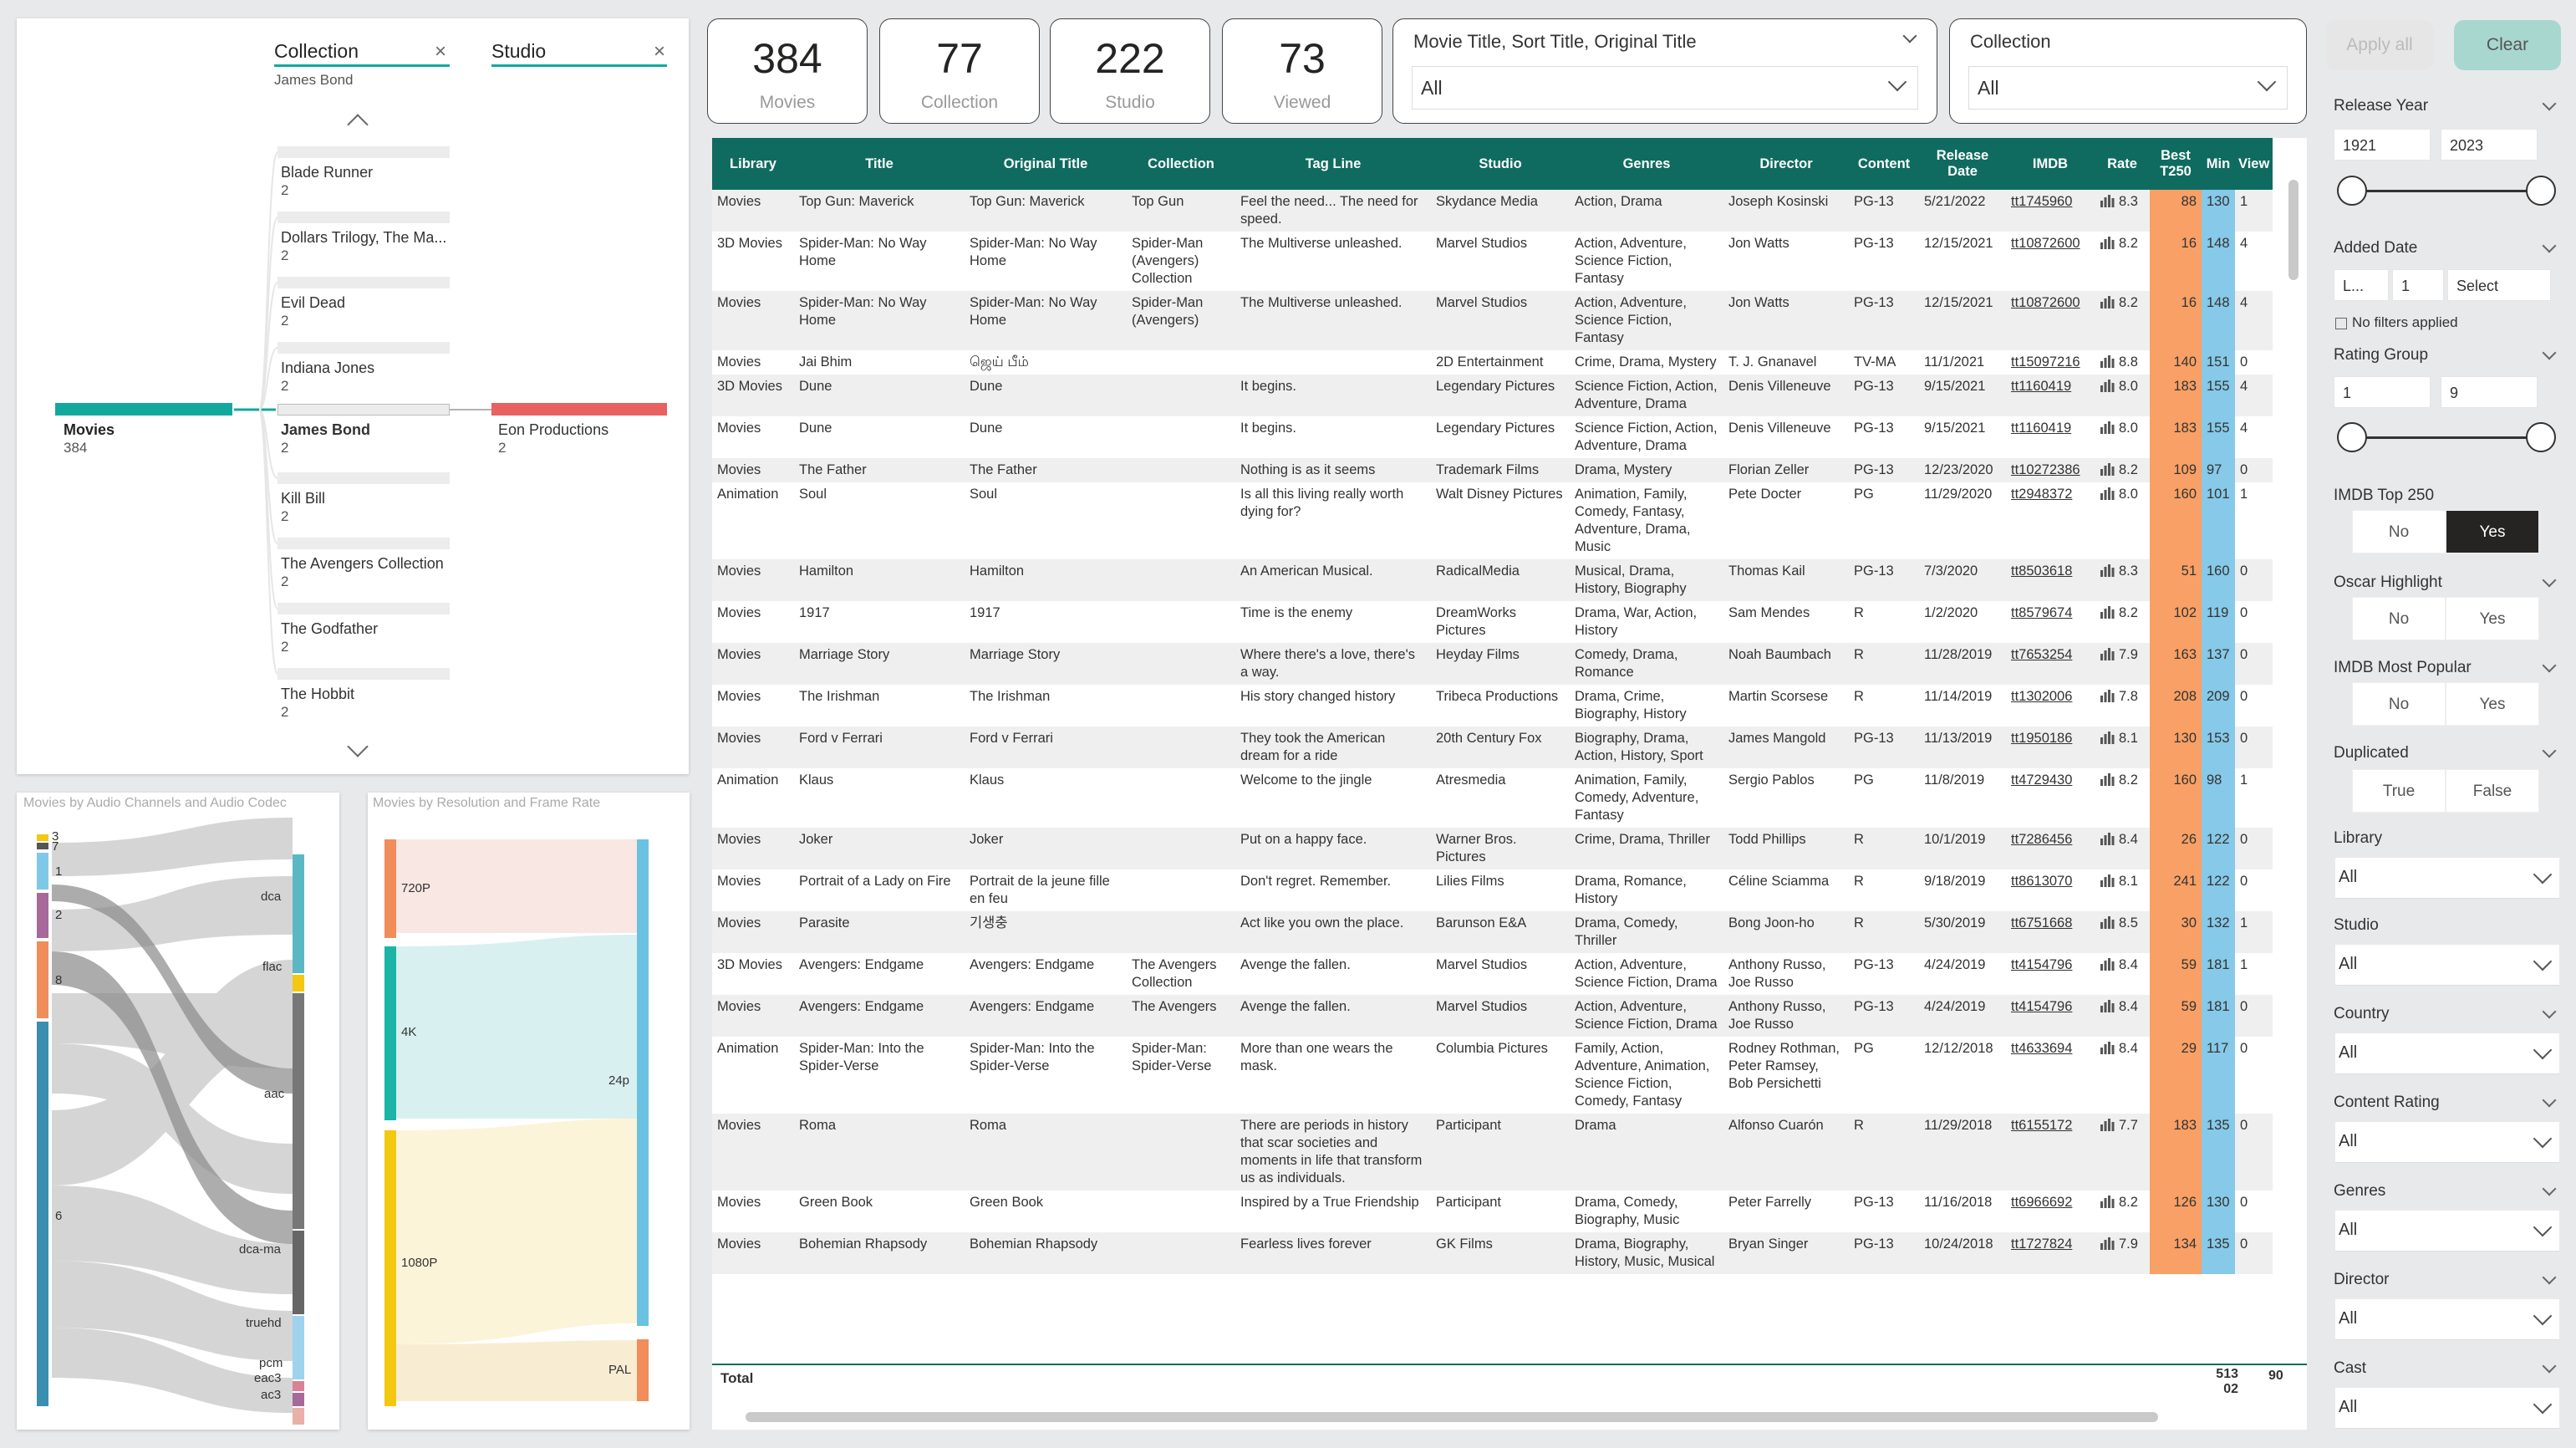  I want to click on genres-dropdown: All, so click(2447, 1231).